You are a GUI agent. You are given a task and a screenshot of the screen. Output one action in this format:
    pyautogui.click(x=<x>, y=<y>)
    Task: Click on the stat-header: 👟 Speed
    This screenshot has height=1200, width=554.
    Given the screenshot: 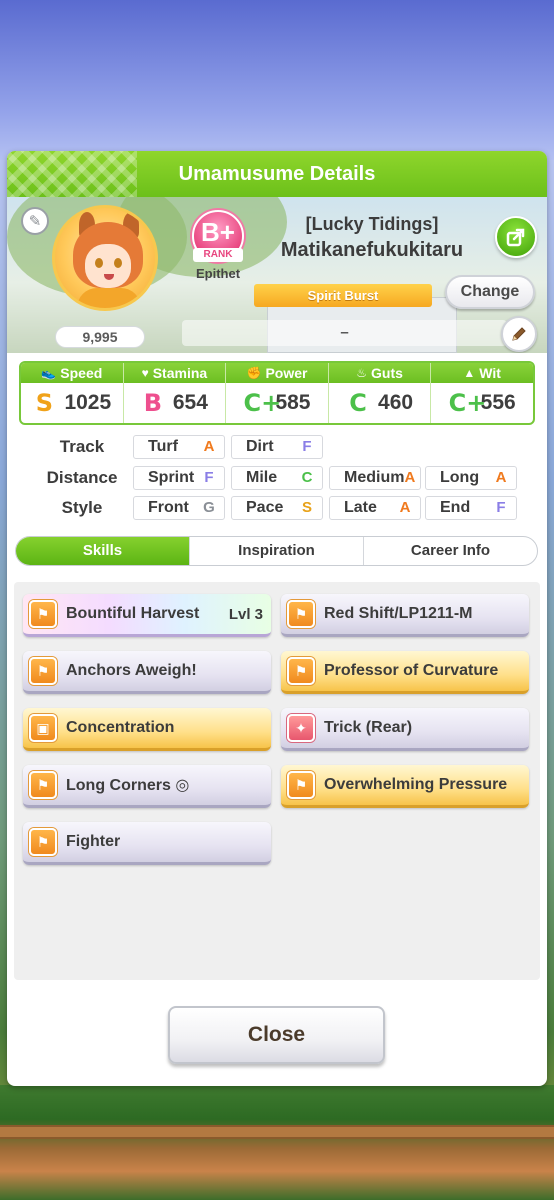 What is the action you would take?
    pyautogui.click(x=72, y=373)
    